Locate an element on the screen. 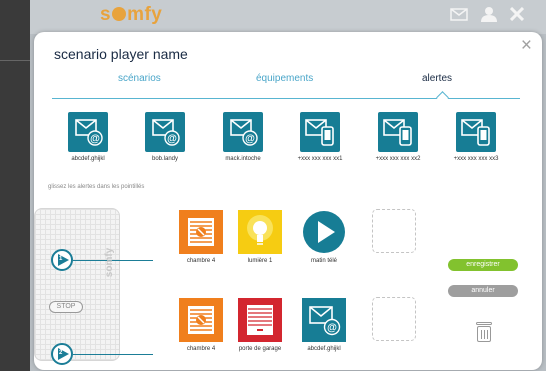 This screenshot has height=371, width=546. user-icon is located at coordinates (489, 16).